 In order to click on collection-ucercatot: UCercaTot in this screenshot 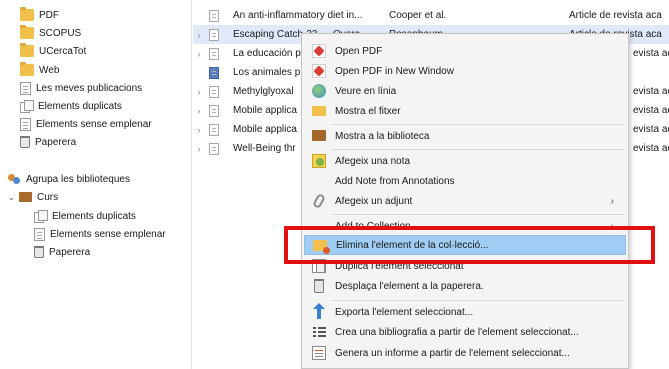, I will do `click(53, 51)`.